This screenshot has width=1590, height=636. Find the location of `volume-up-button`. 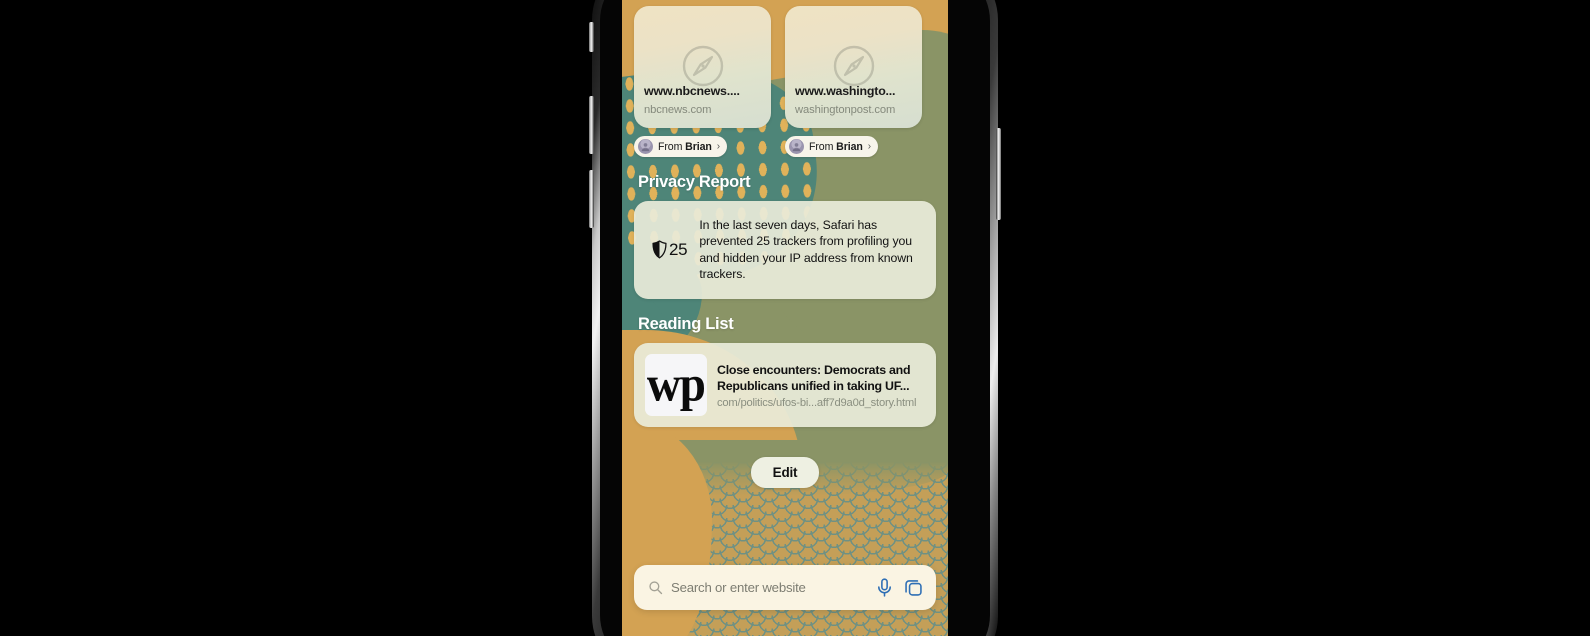

volume-up-button is located at coordinates (591, 125).